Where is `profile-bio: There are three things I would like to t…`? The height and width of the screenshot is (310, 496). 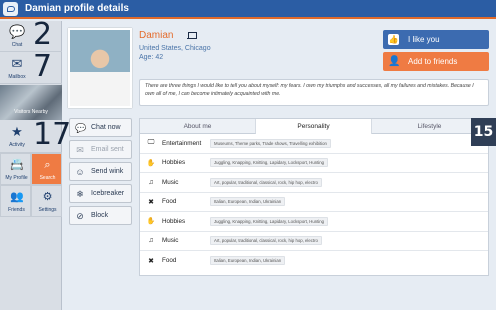 profile-bio: There are three things I would like to t… is located at coordinates (314, 92).